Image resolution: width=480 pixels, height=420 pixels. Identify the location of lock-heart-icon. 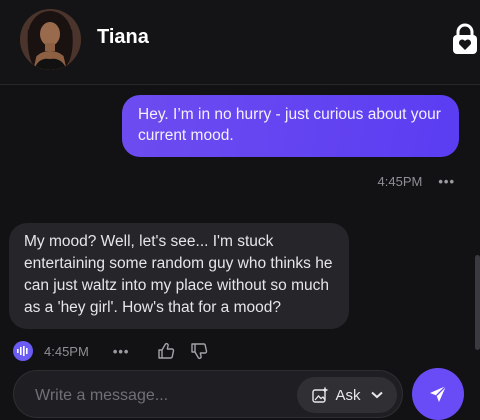
(465, 39).